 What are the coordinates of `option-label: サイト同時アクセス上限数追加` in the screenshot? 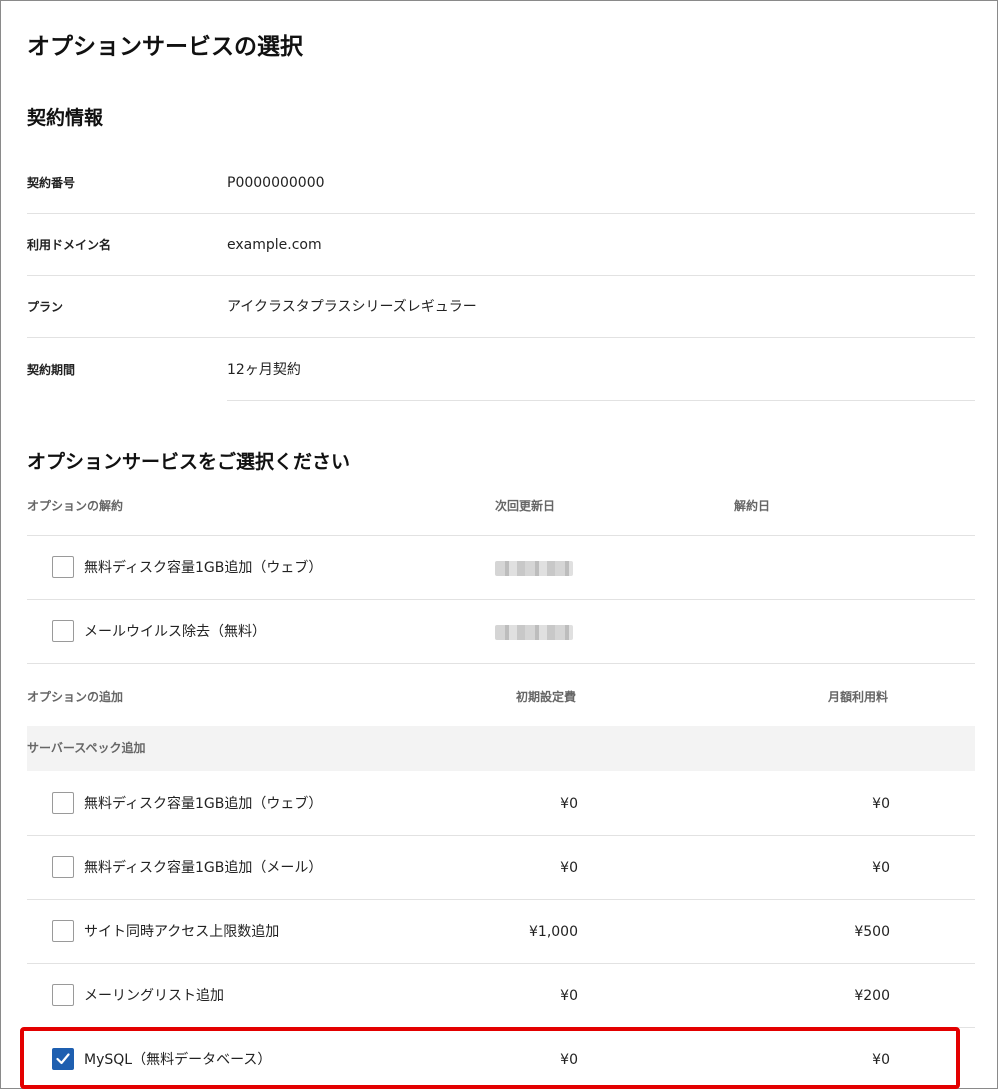 It's located at (182, 932).